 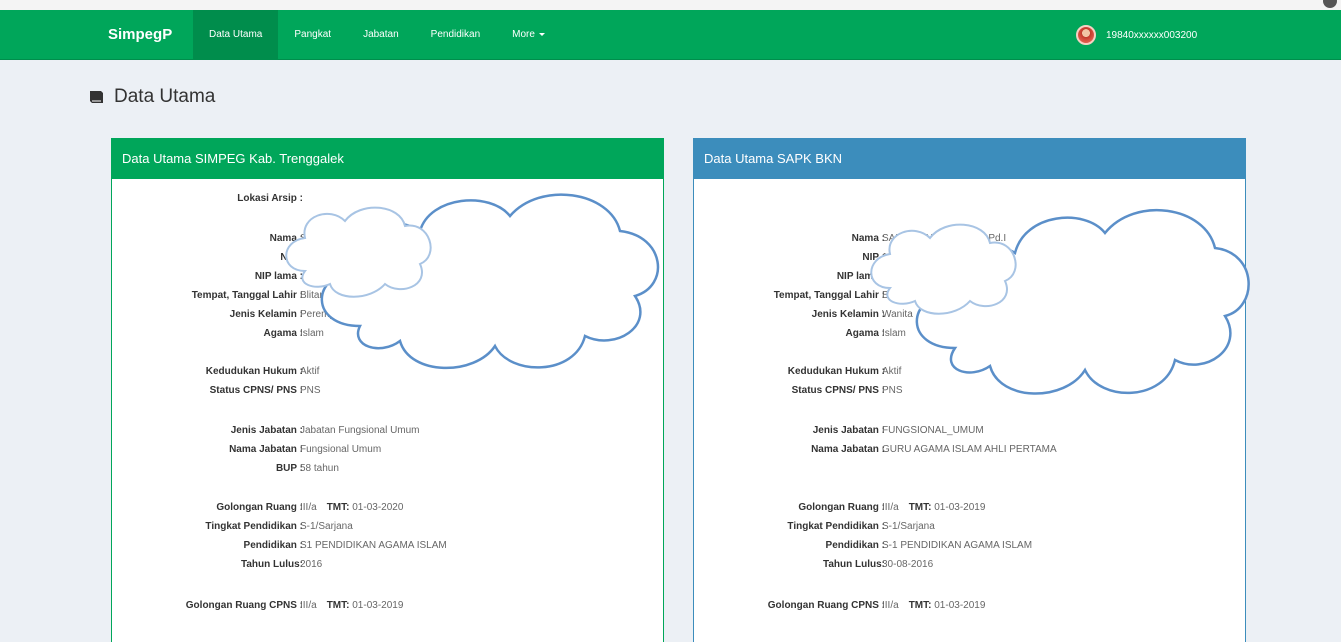 What do you see at coordinates (930, 257) in the screenshot?
I see `value-nip: 19840xxxxxx0032008` at bounding box center [930, 257].